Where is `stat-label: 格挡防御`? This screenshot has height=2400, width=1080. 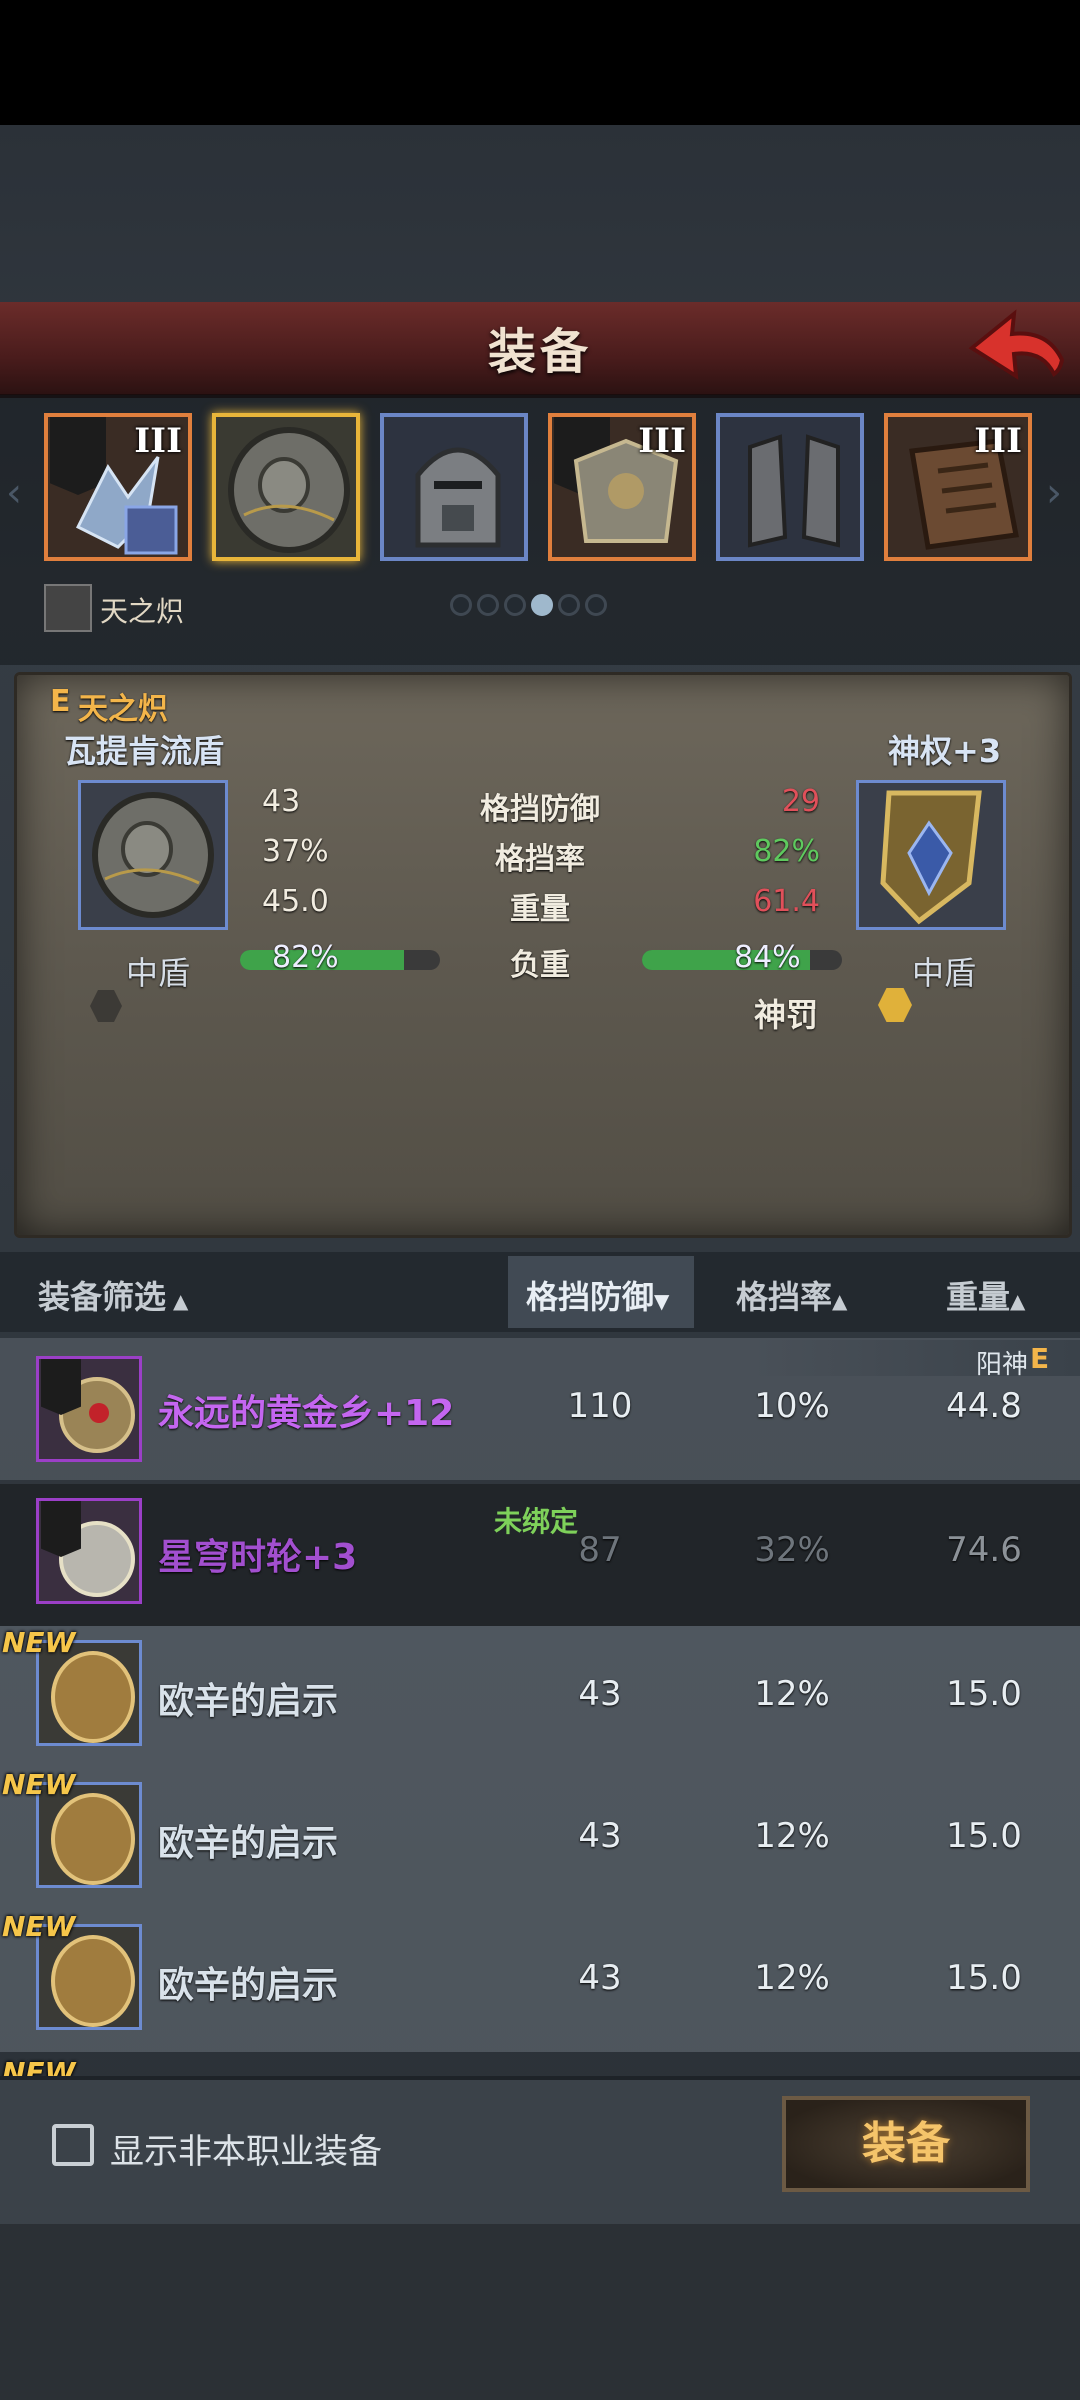
stat-label: 格挡防御 is located at coordinates (540, 809).